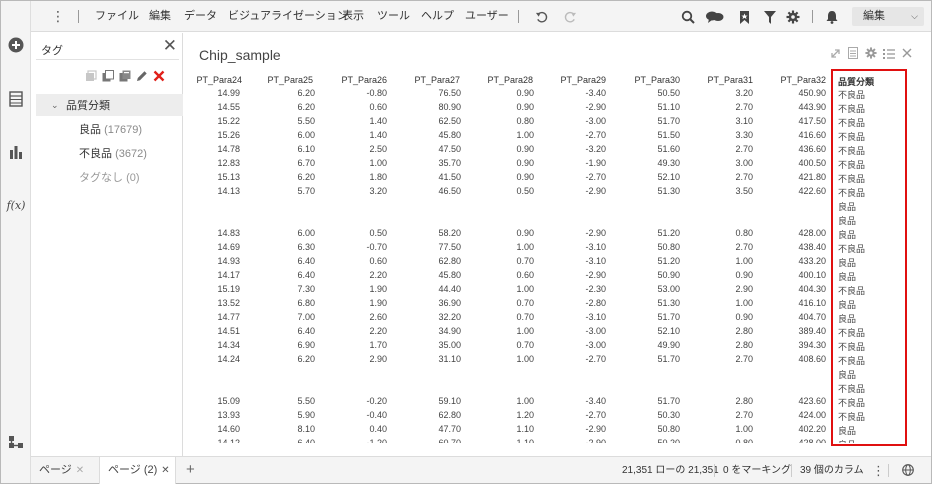 The height and width of the screenshot is (484, 932). Describe the element at coordinates (357, 80) in the screenshot. I see `column-header-pt-para26: PT_Para26` at that location.